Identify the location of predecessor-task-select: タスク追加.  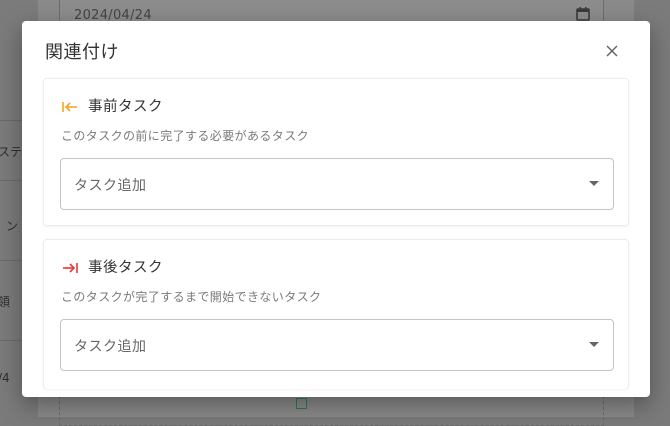
(337, 184).